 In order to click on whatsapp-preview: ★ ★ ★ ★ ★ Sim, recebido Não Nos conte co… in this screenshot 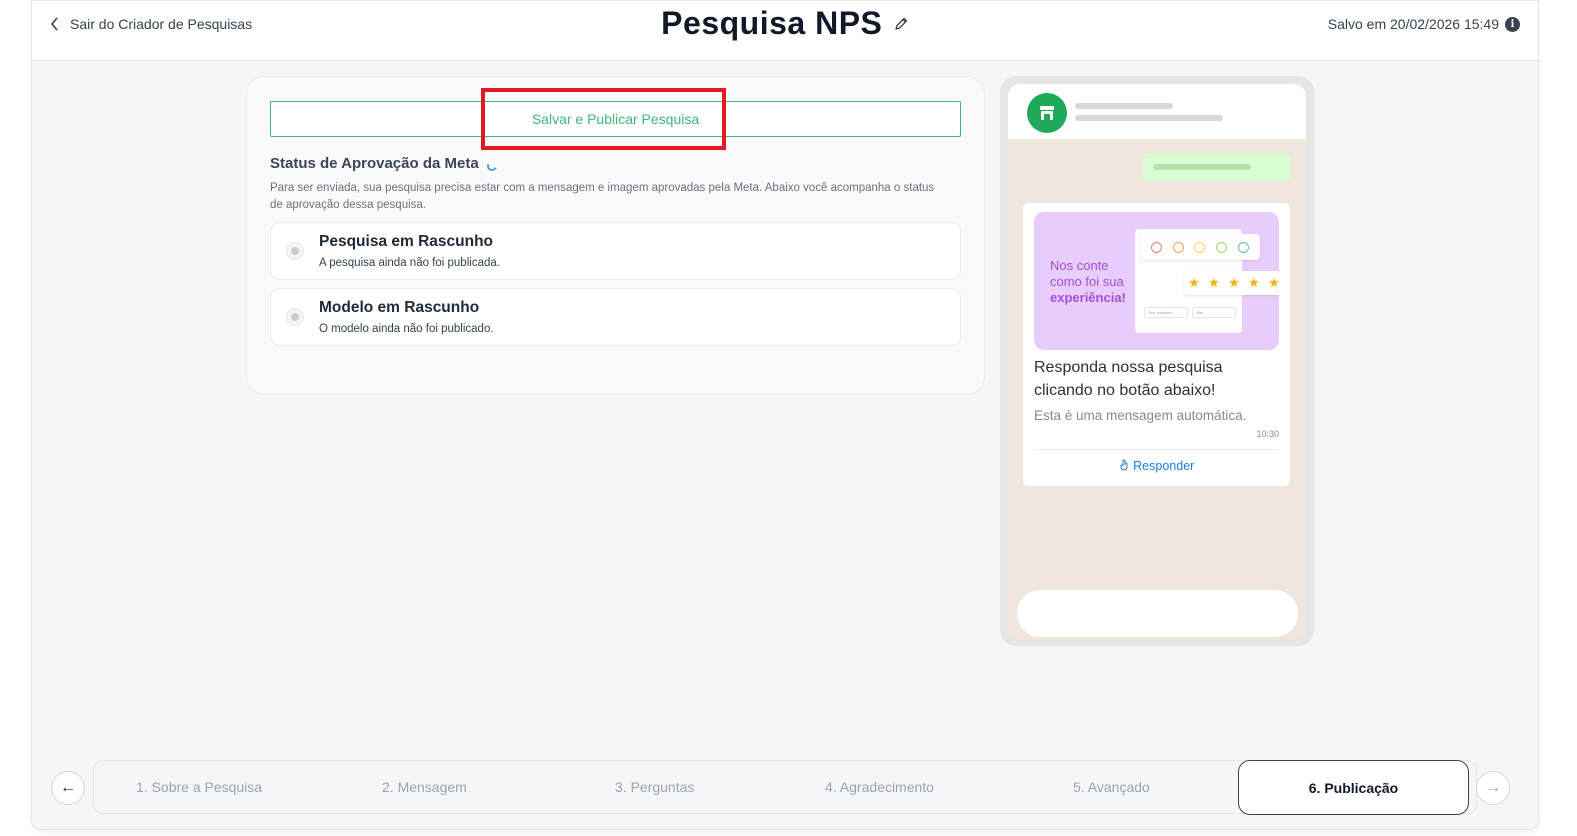, I will do `click(1157, 361)`.